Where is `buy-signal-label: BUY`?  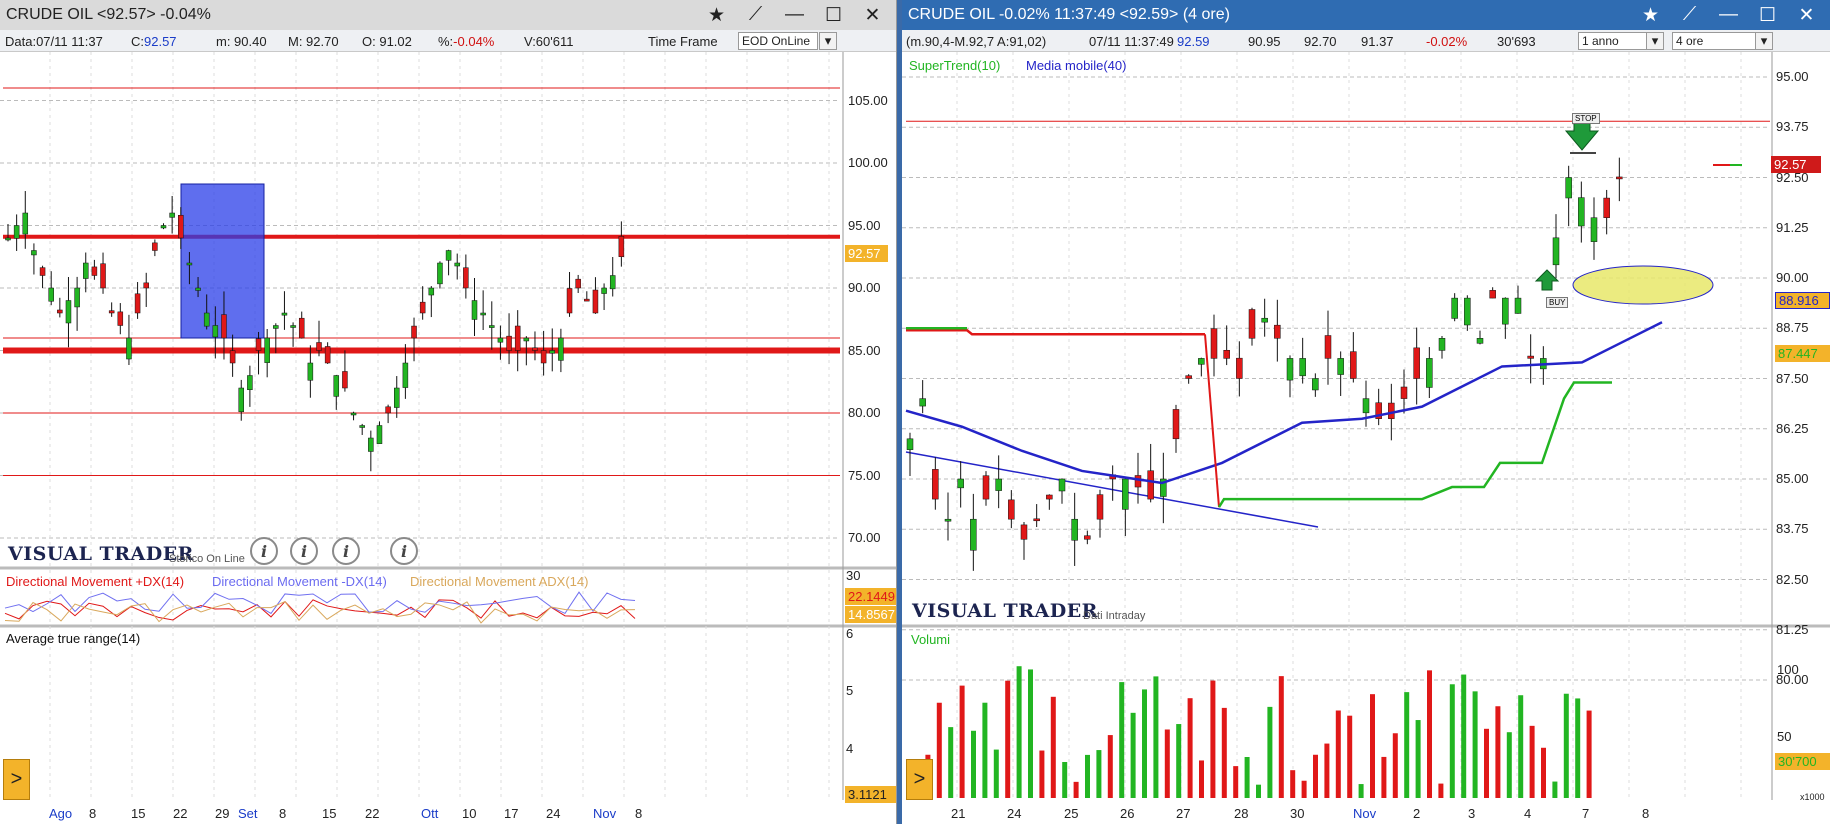 buy-signal-label: BUY is located at coordinates (1557, 302).